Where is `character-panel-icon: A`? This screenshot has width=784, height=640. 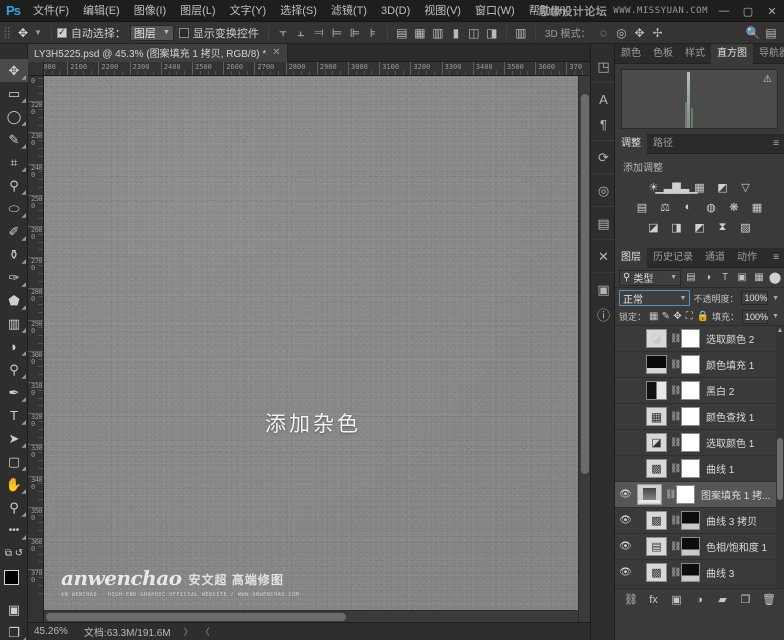 character-panel-icon: A is located at coordinates (603, 99).